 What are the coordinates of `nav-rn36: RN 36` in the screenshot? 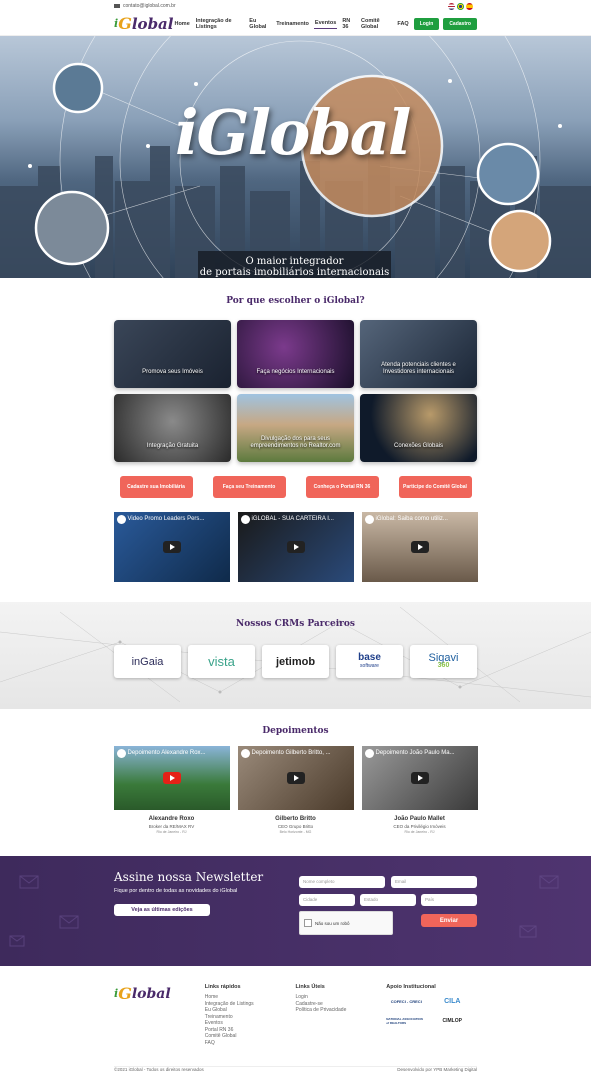 It's located at (348, 24).